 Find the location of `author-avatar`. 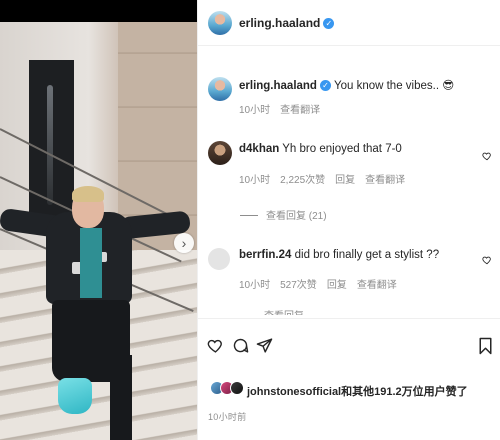

author-avatar is located at coordinates (220, 23).